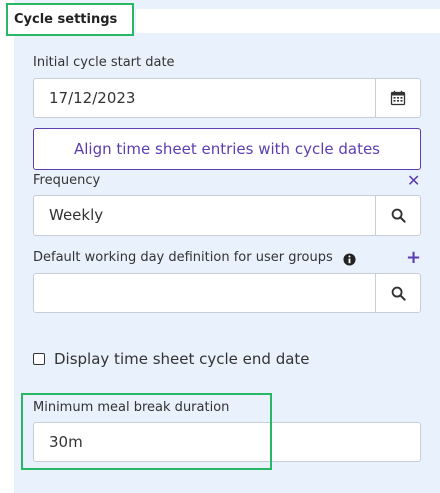 This screenshot has height=493, width=440. What do you see at coordinates (92, 98) in the screenshot?
I see `initial-cycle-start-date-value: 17/12/2023` at bounding box center [92, 98].